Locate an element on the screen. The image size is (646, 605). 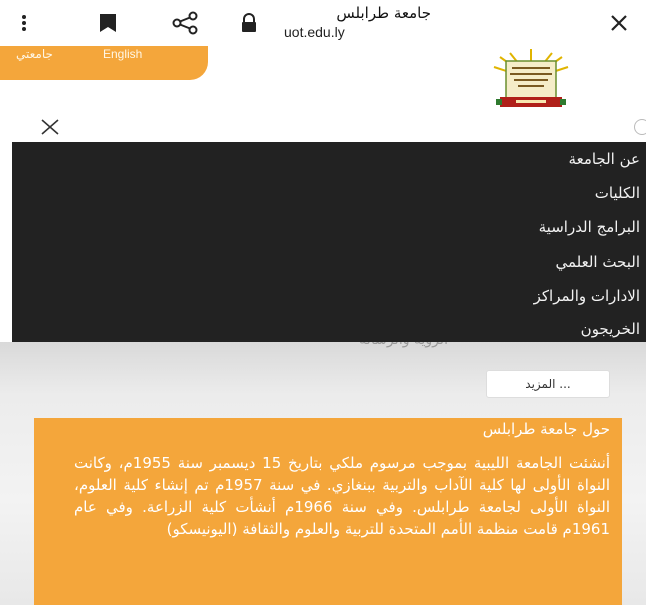
about-title: حول جامعة طرابلس is located at coordinates (546, 429).